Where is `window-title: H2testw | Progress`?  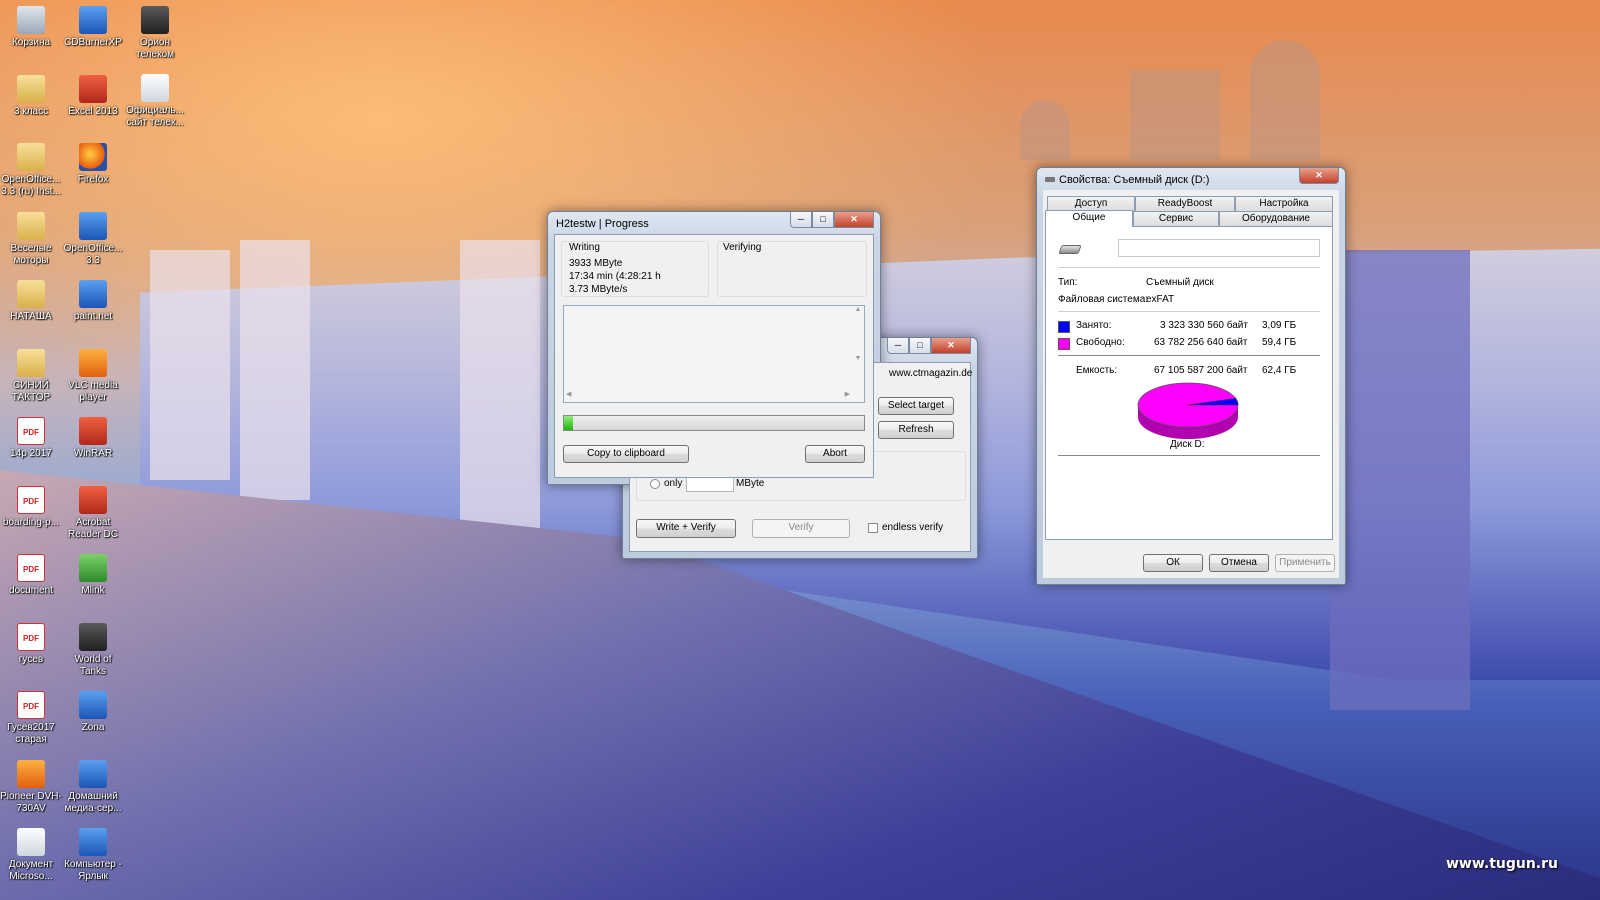 window-title: H2testw | Progress is located at coordinates (602, 224).